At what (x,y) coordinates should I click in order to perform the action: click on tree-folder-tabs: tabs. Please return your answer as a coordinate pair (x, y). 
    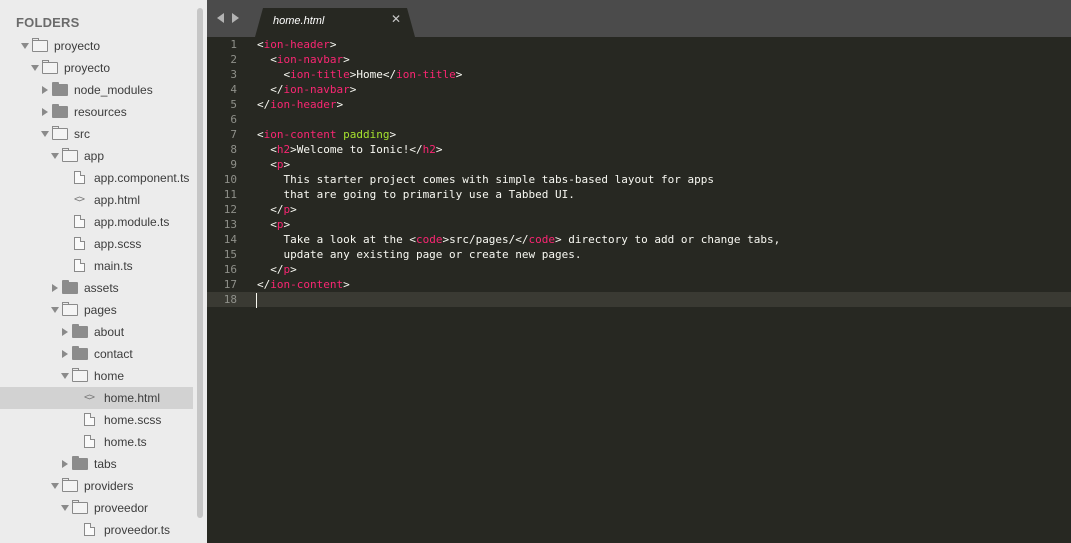
    Looking at the image, I should click on (96, 464).